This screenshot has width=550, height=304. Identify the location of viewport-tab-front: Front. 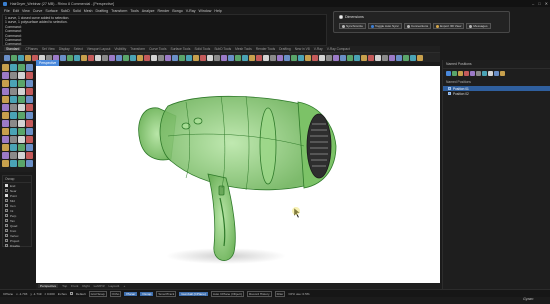
(74, 286).